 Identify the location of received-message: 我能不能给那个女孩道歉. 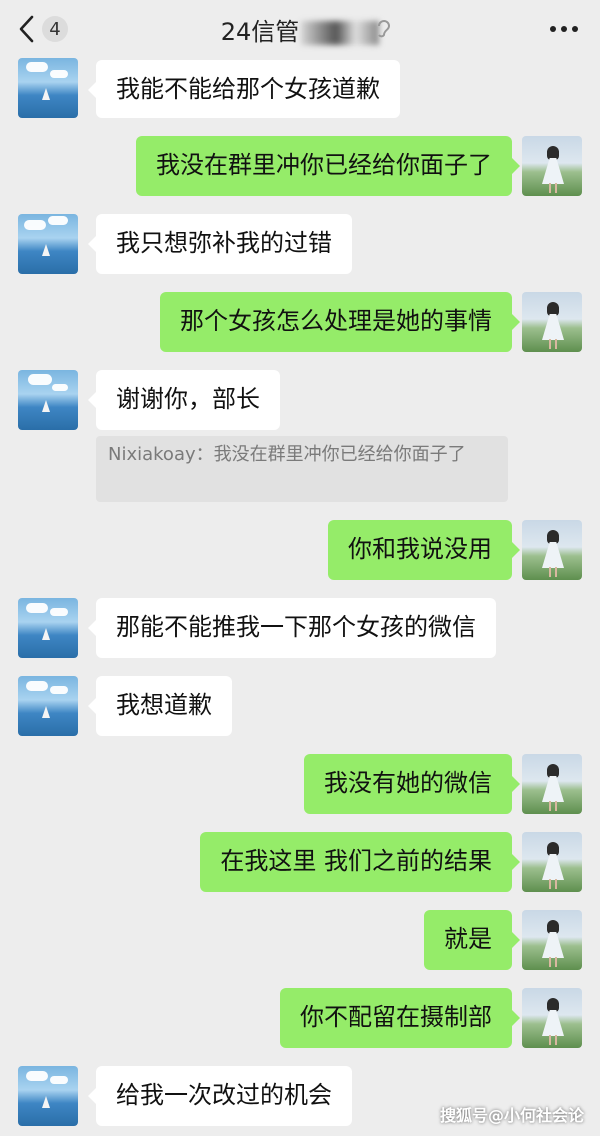
(244, 89).